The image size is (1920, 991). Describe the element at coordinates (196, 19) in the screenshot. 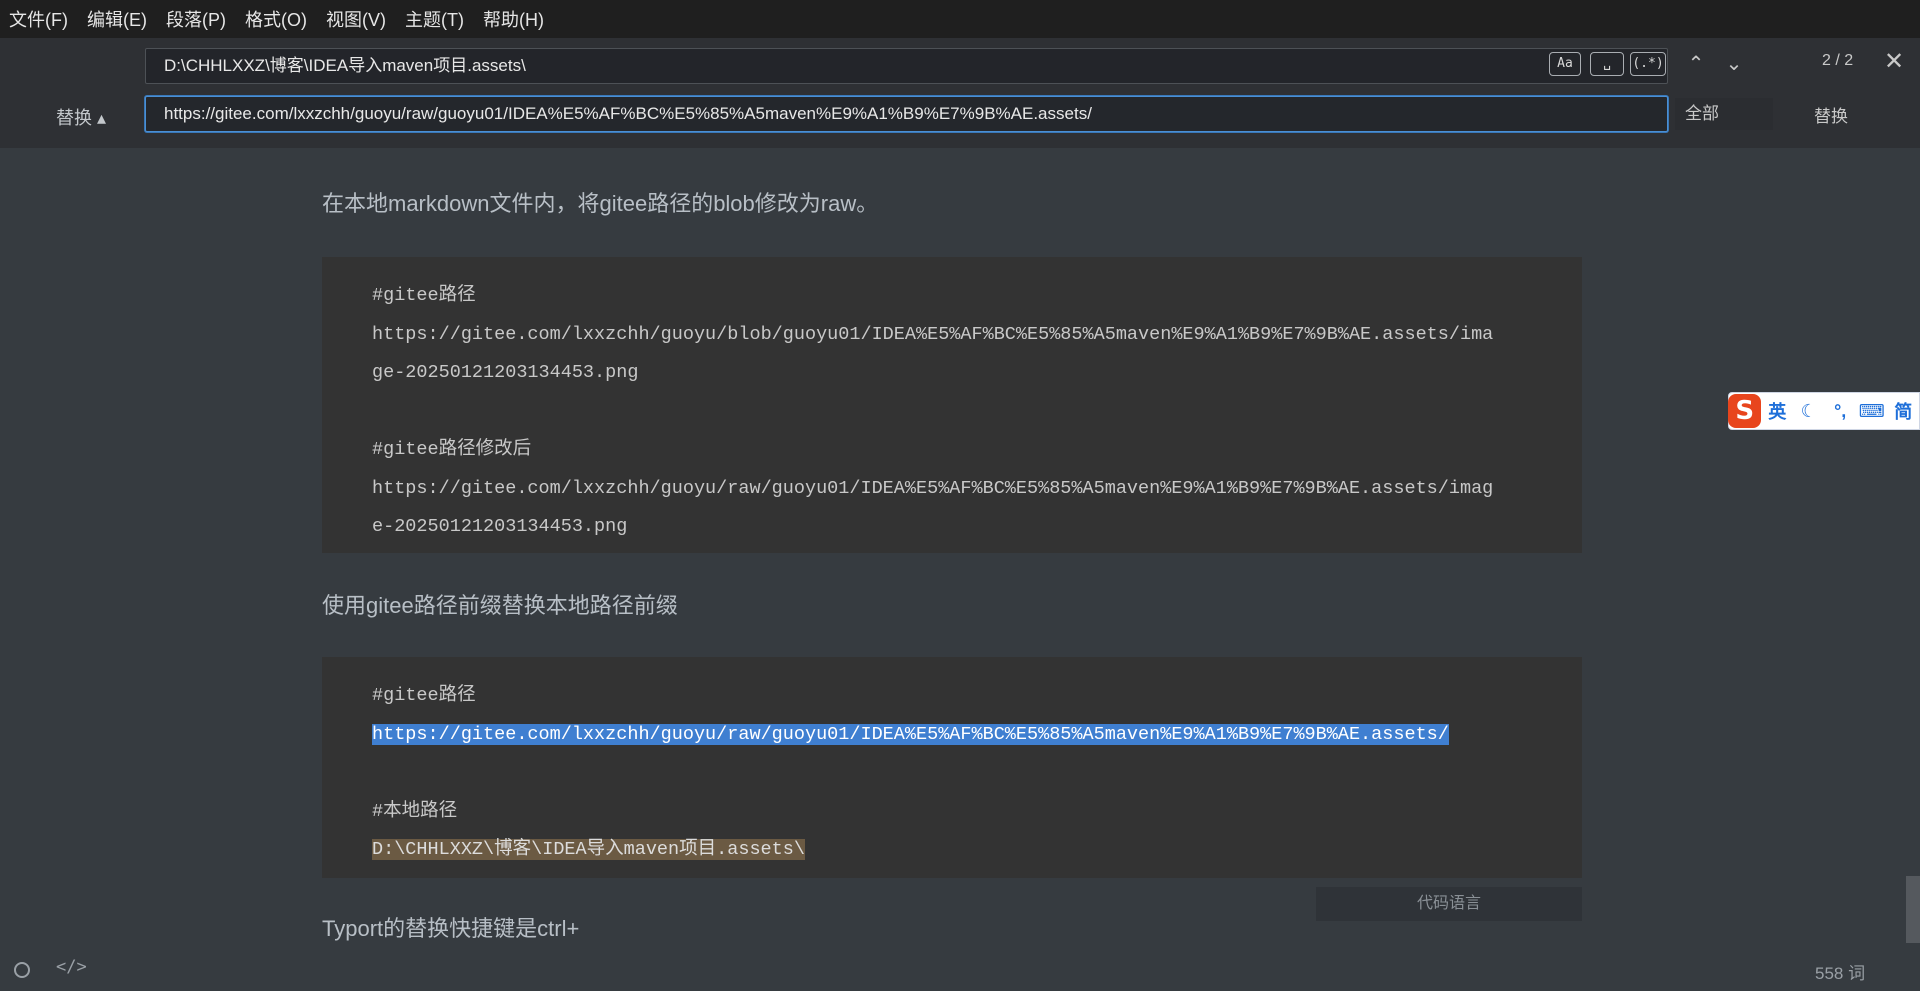

I see `menu-paragraph: 段落(P)` at that location.